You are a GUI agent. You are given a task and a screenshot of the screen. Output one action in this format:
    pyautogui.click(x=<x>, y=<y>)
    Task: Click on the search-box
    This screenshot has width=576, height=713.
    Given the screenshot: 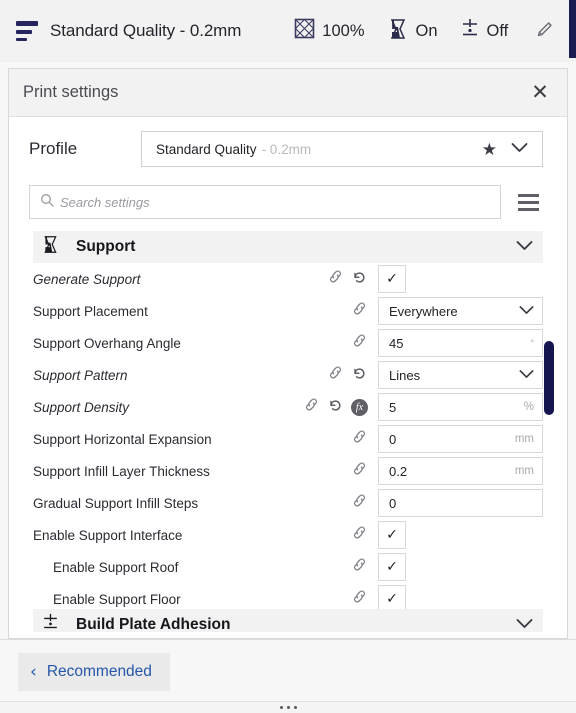 What is the action you would take?
    pyautogui.click(x=265, y=202)
    